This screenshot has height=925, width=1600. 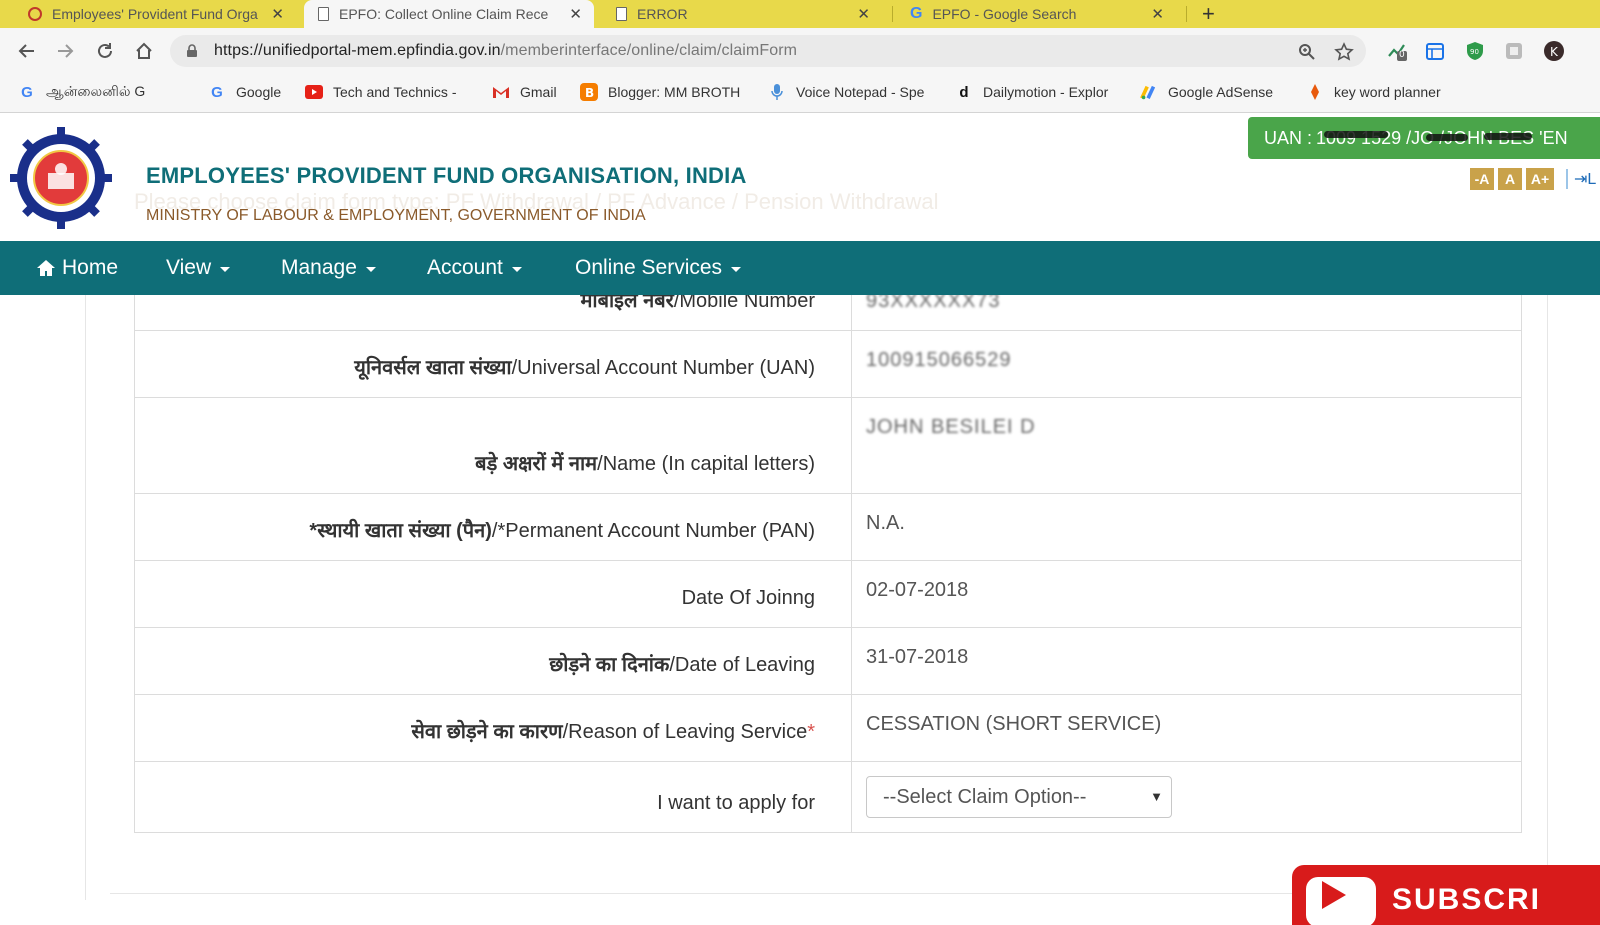 I want to click on bookmark-google-adsense: Google AdSense, so click(x=1206, y=92).